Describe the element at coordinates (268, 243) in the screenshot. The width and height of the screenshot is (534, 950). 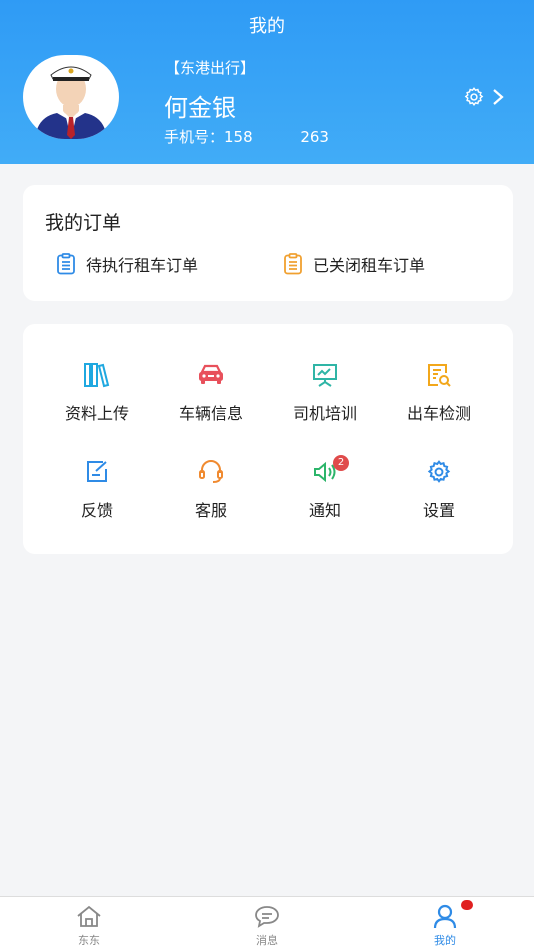
I see `my-orders-card: 我的订单 待执行租车订单 已关闭租车订单` at that location.